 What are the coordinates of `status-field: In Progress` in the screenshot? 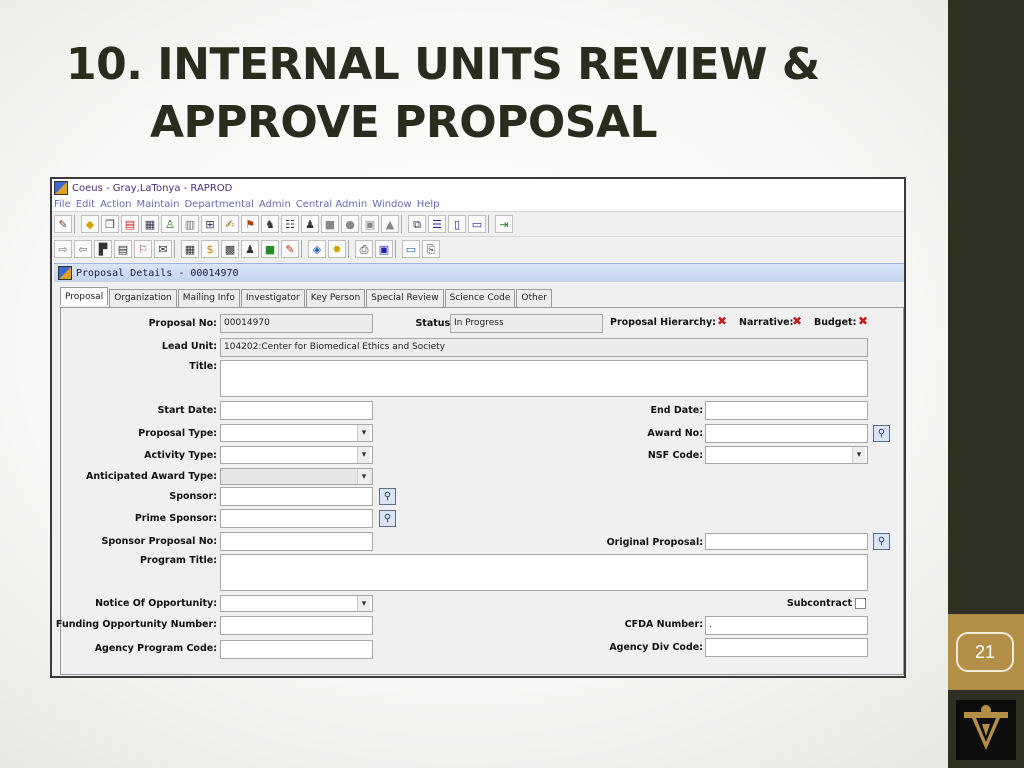 It's located at (526, 323).